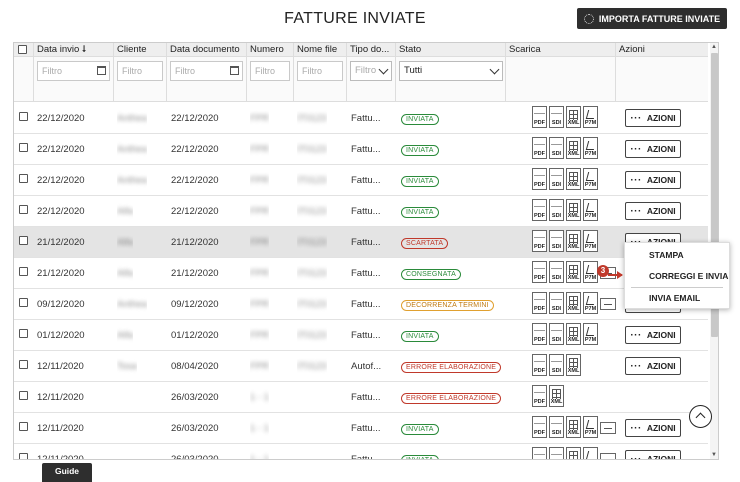 This screenshot has height=482, width=740. Describe the element at coordinates (270, 50) in the screenshot. I see `col-numero: Numero` at that location.